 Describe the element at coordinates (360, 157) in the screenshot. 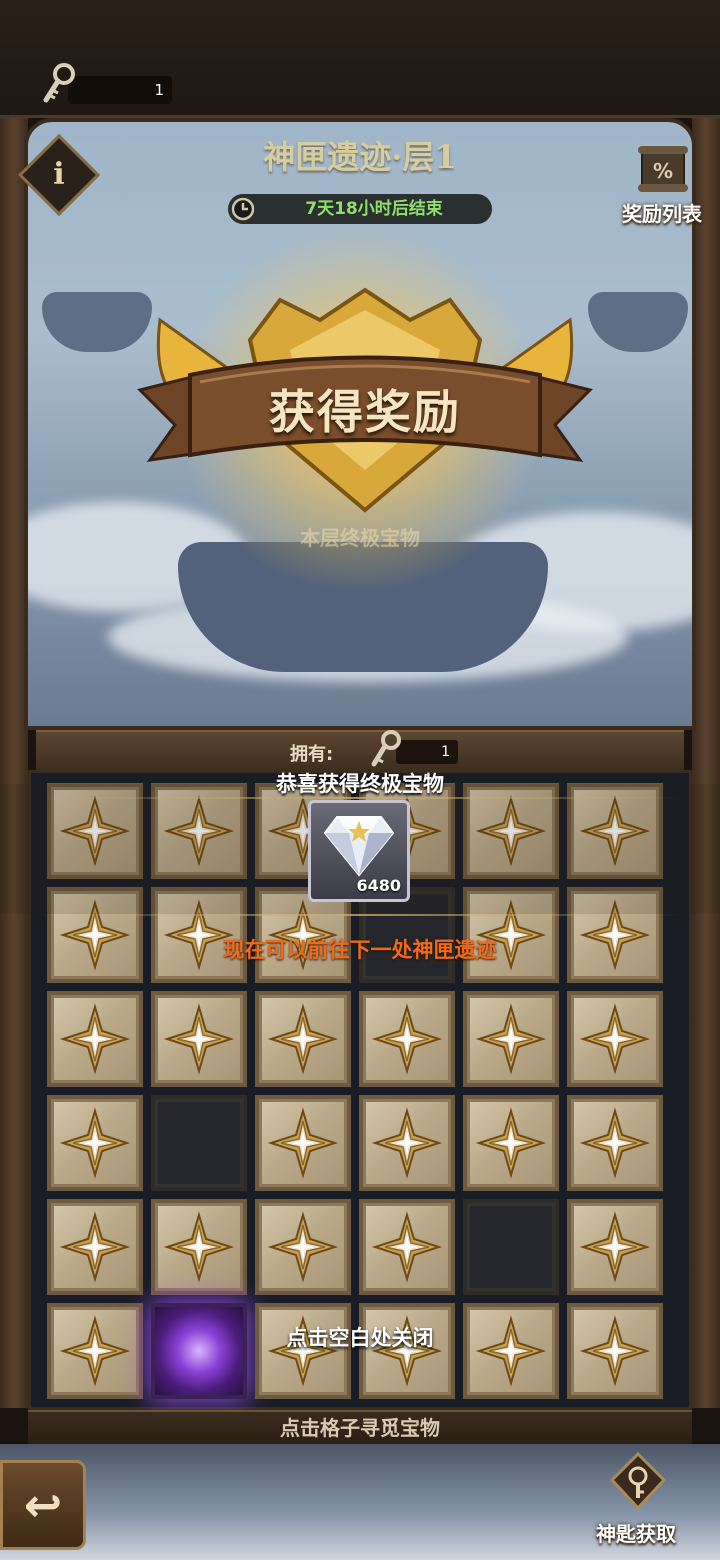

I see `layer-title: 神匣遗迹·层1` at that location.